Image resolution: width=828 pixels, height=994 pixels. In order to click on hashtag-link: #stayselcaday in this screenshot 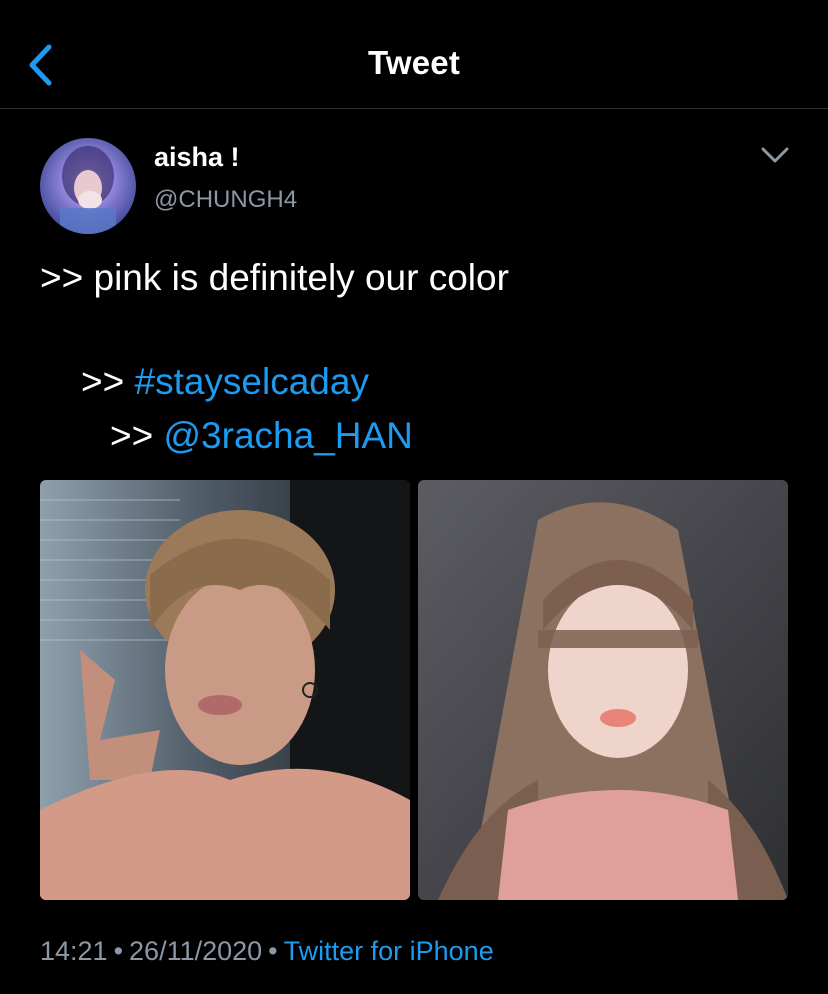, I will do `click(252, 381)`.